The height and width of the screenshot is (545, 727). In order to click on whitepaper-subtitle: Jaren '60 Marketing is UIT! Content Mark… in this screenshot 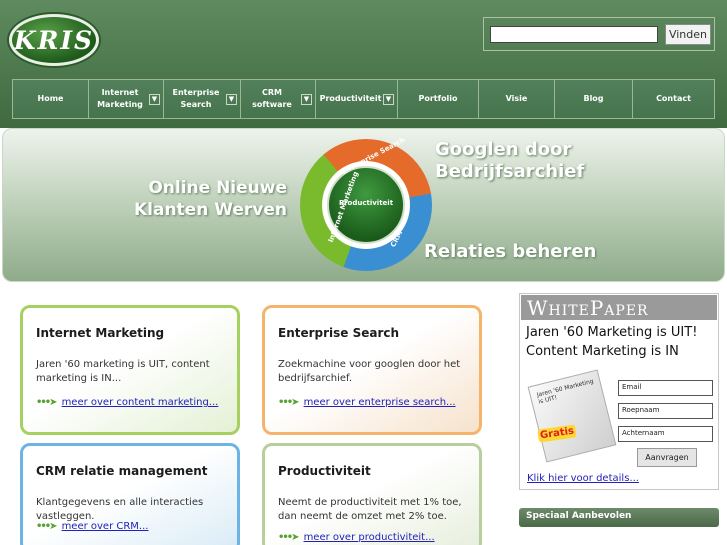, I will do `click(612, 342)`.